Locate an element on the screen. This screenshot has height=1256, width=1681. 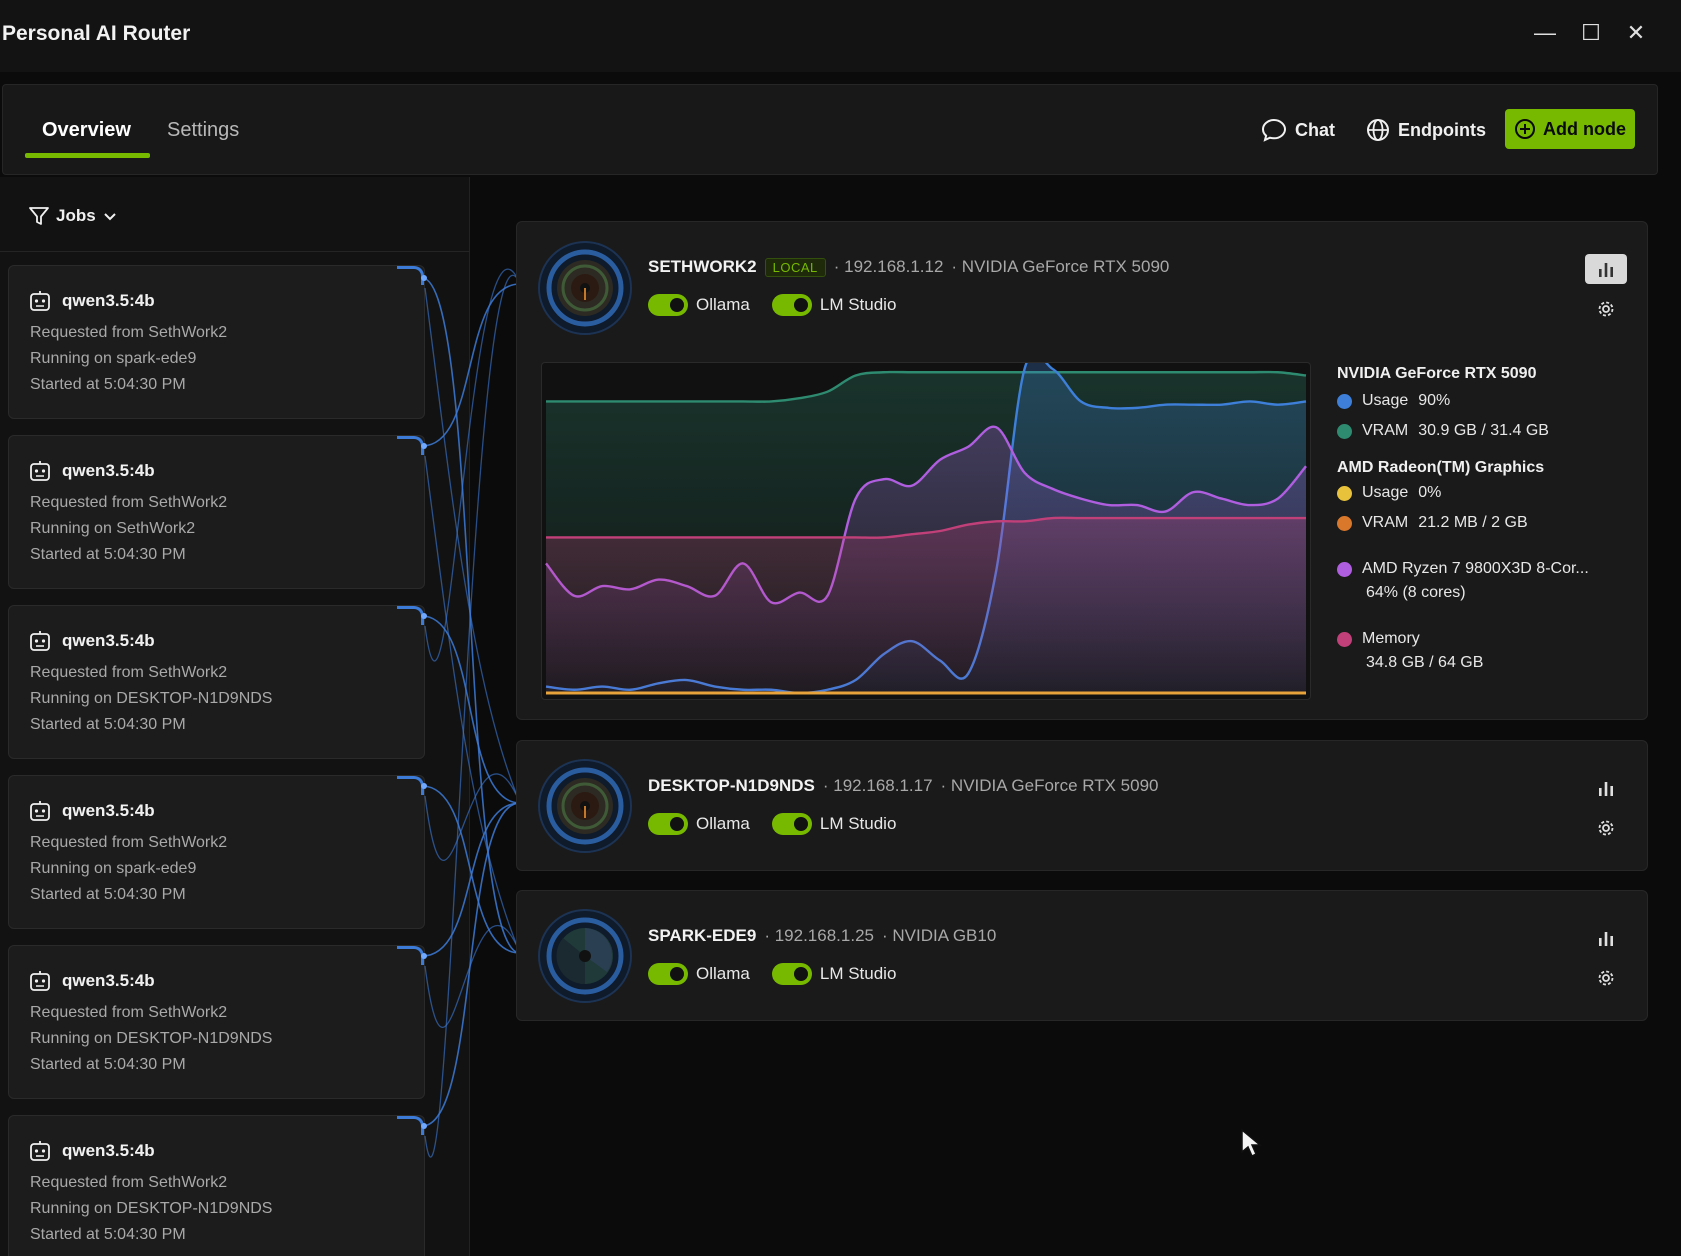
ollama-toggle-row: Ollama is located at coordinates (699, 824).